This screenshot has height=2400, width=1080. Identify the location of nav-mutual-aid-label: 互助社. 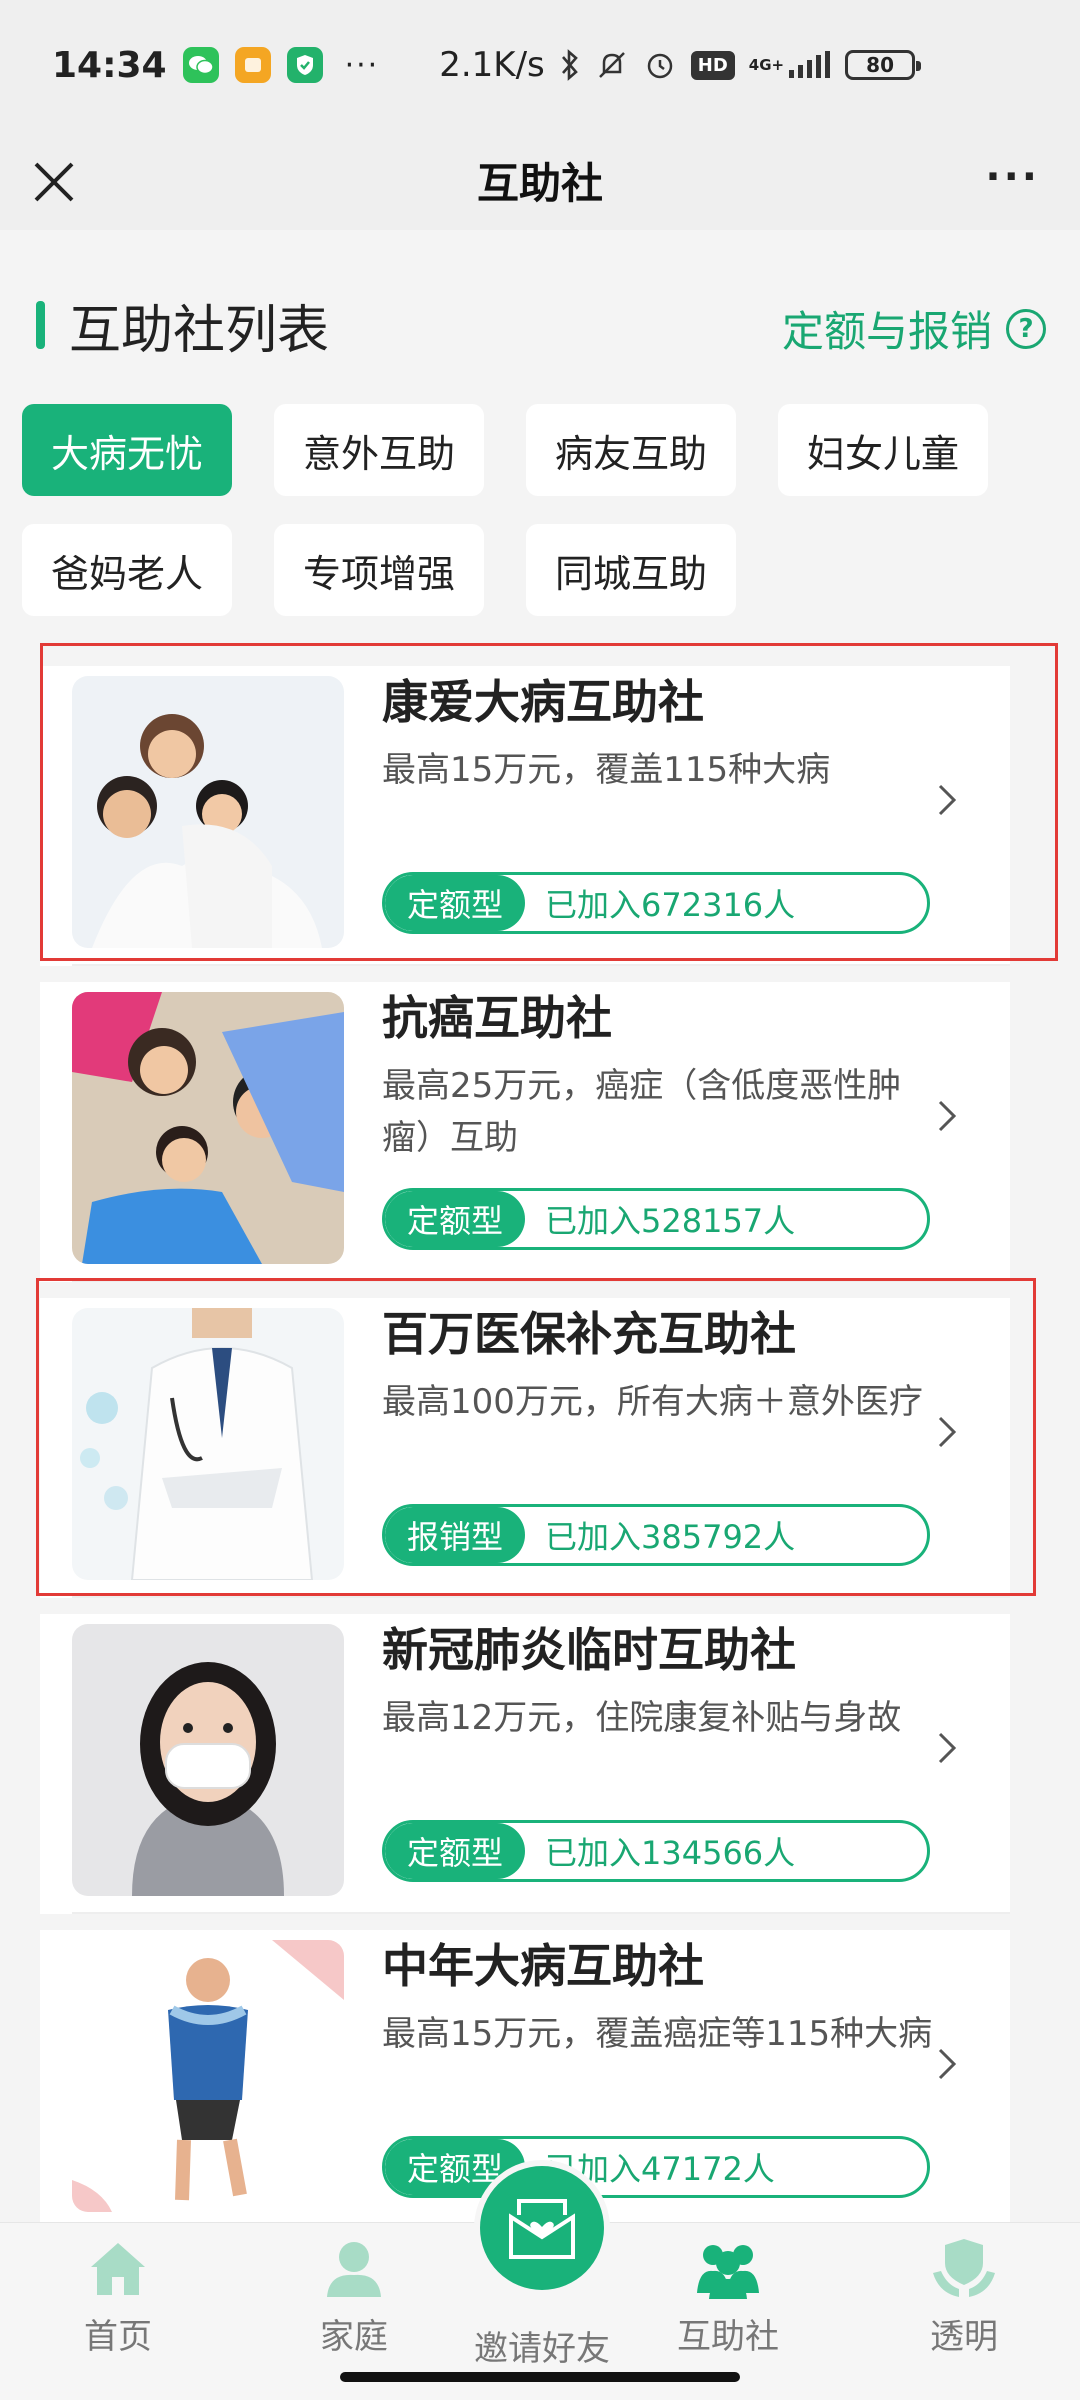
(728, 2337).